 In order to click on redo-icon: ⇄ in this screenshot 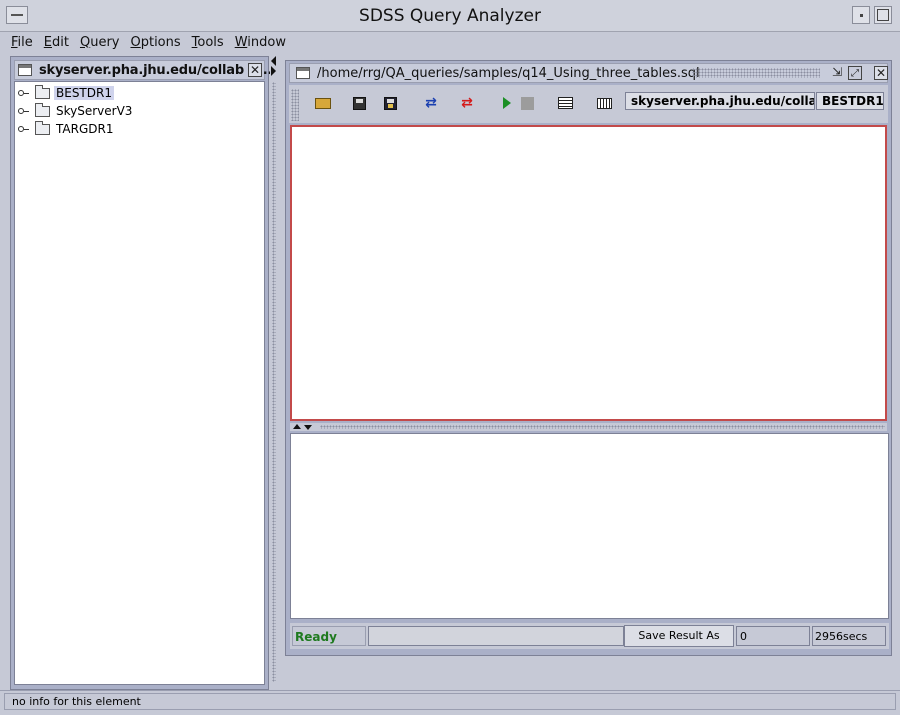, I will do `click(467, 103)`.